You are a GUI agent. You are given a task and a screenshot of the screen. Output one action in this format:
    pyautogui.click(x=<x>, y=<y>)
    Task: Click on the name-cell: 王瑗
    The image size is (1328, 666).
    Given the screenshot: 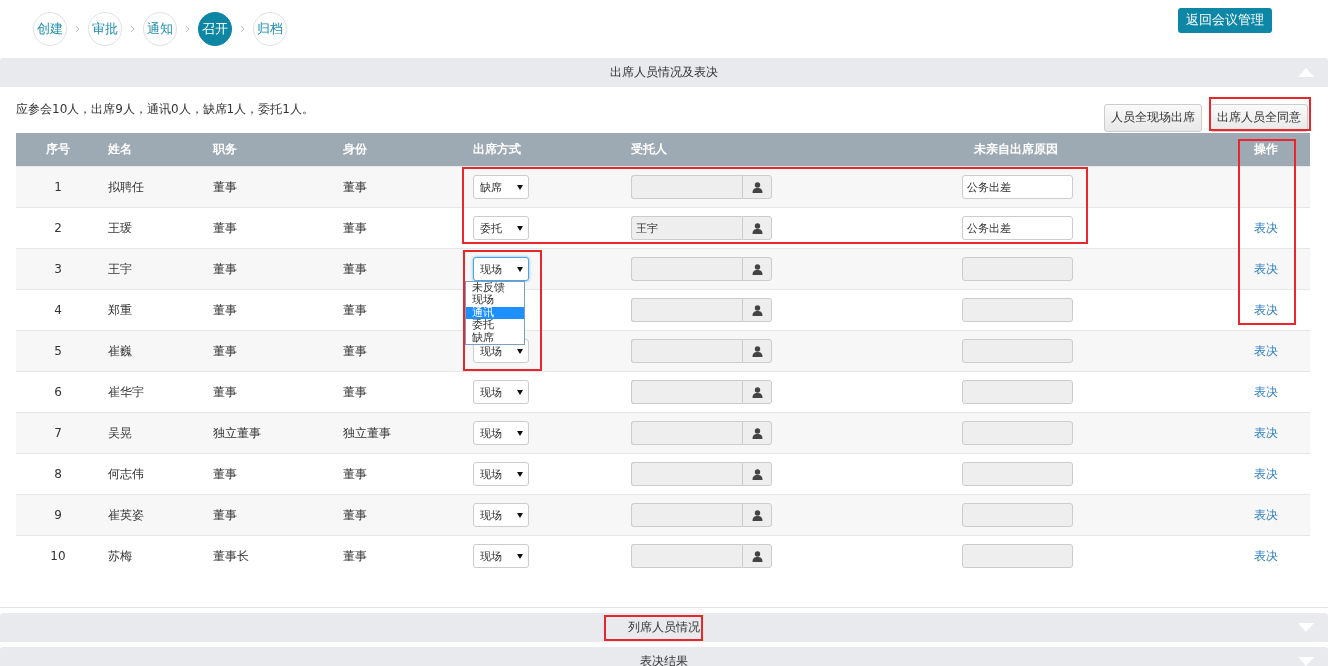 What is the action you would take?
    pyautogui.click(x=120, y=228)
    